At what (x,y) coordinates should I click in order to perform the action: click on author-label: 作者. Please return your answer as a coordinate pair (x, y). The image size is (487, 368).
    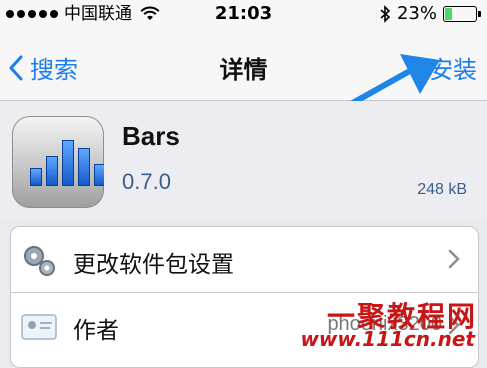
    Looking at the image, I should click on (96, 331).